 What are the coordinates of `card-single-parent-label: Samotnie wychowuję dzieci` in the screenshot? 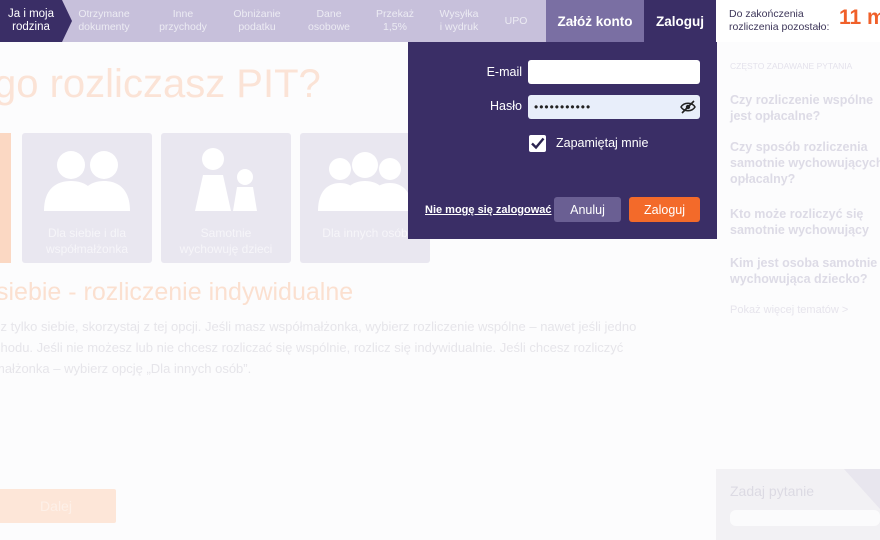 It's located at (226, 241).